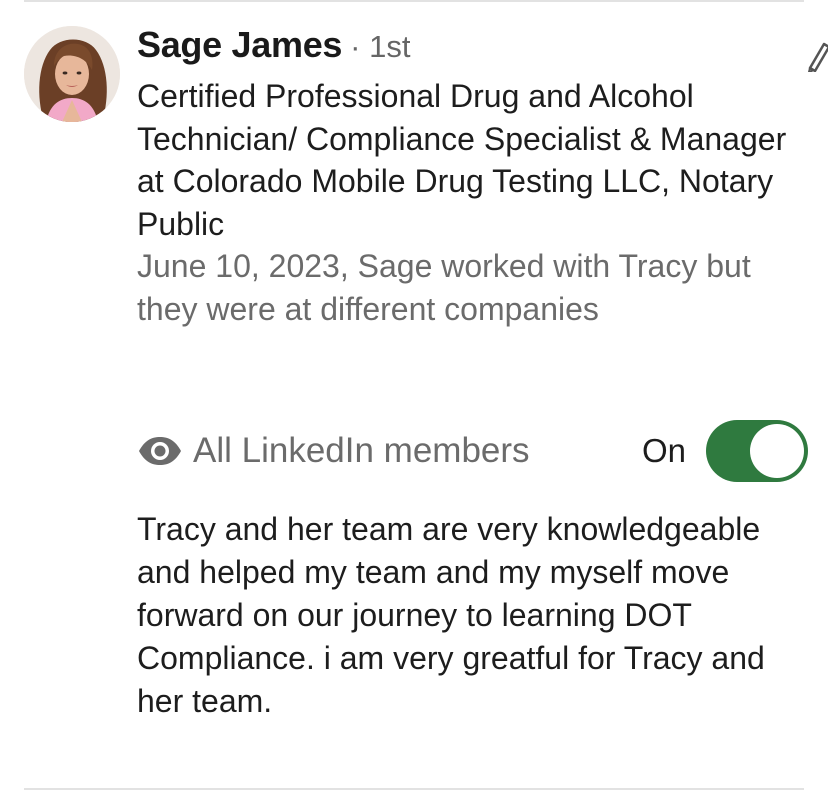 The height and width of the screenshot is (794, 828). I want to click on visibility-row: All LinkedIn members On, so click(473, 451).